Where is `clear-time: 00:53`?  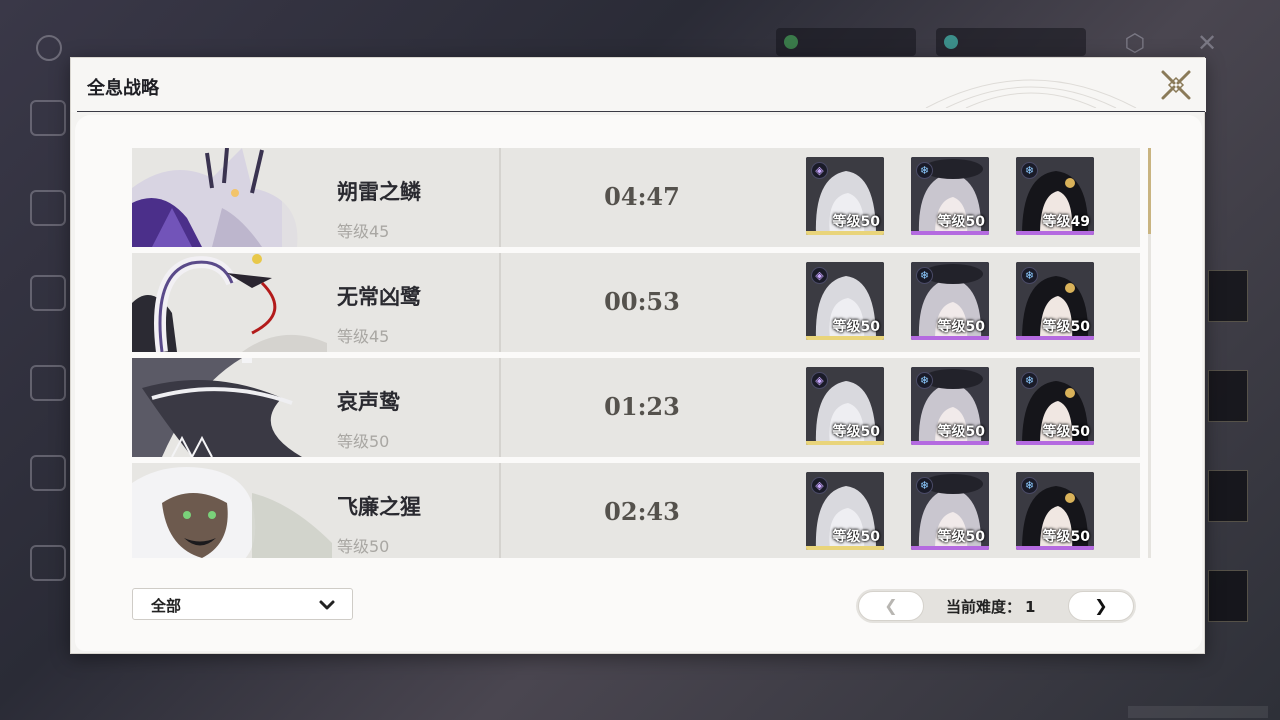
clear-time: 00:53 is located at coordinates (642, 301).